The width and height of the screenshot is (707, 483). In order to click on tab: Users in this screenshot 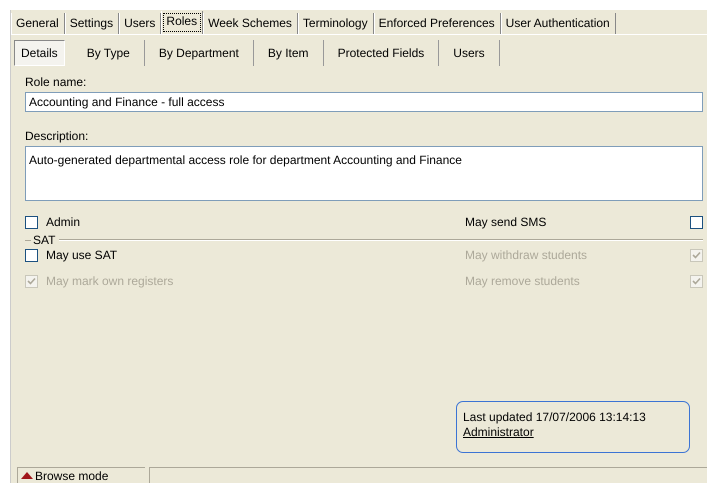, I will do `click(140, 23)`.